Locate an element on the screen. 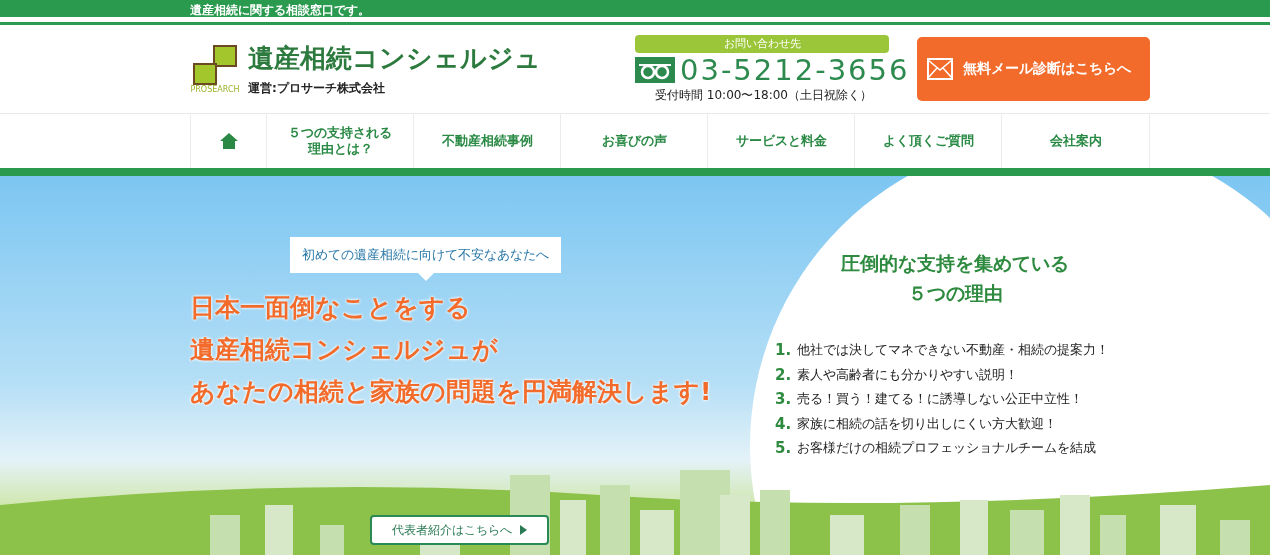 The width and height of the screenshot is (1270, 555). mail-icon is located at coordinates (940, 69).